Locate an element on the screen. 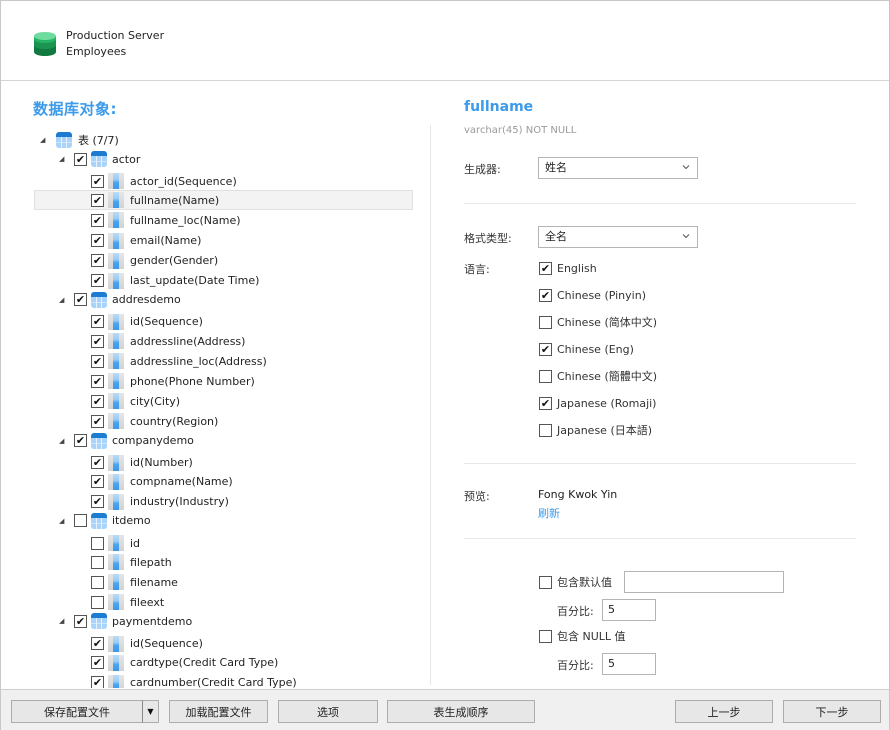  tree-column-row: filename is located at coordinates (223, 582).